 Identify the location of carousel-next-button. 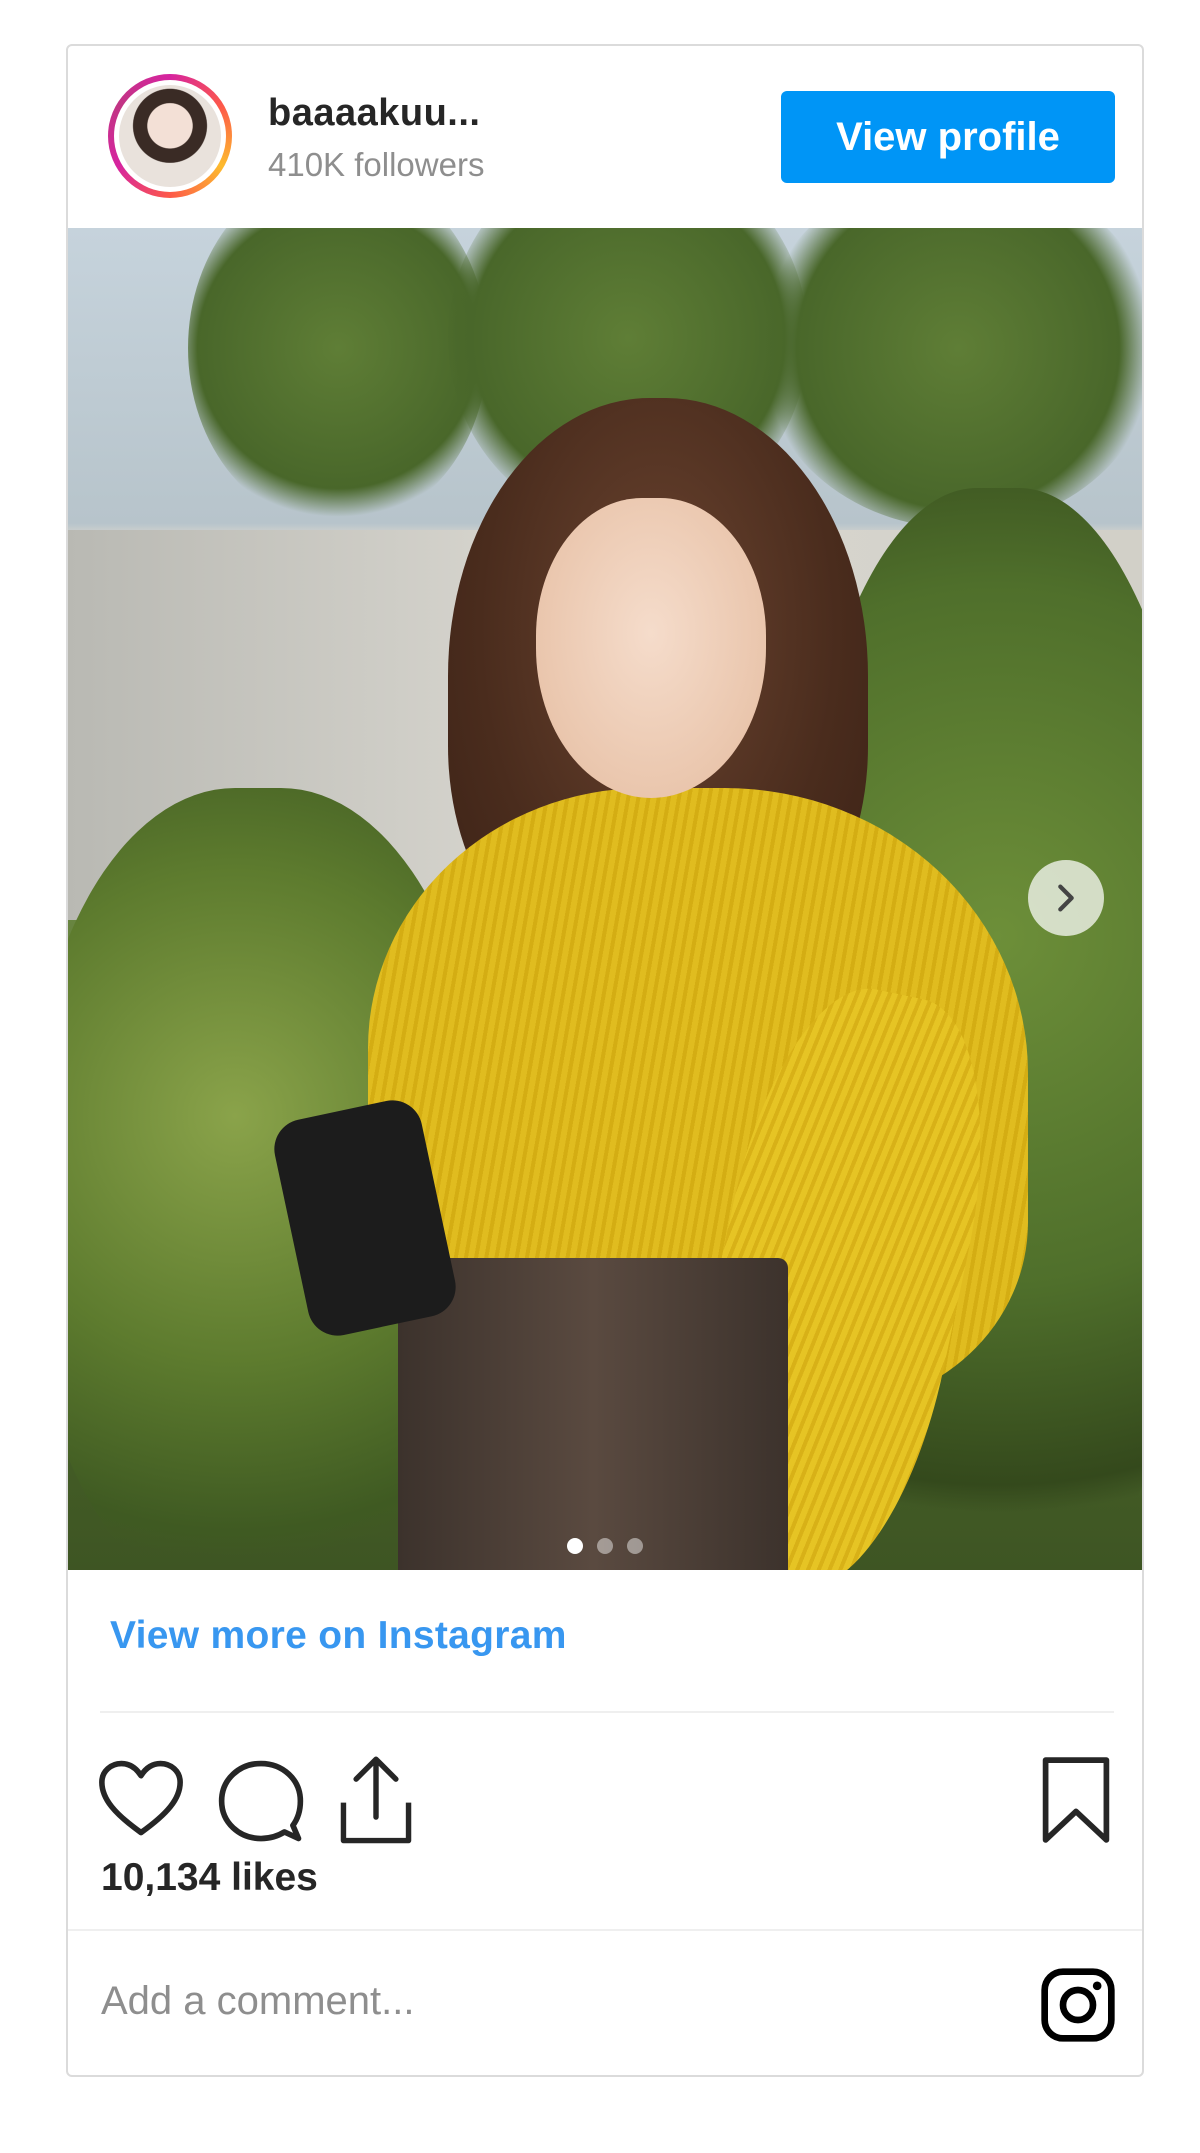
(1066, 898).